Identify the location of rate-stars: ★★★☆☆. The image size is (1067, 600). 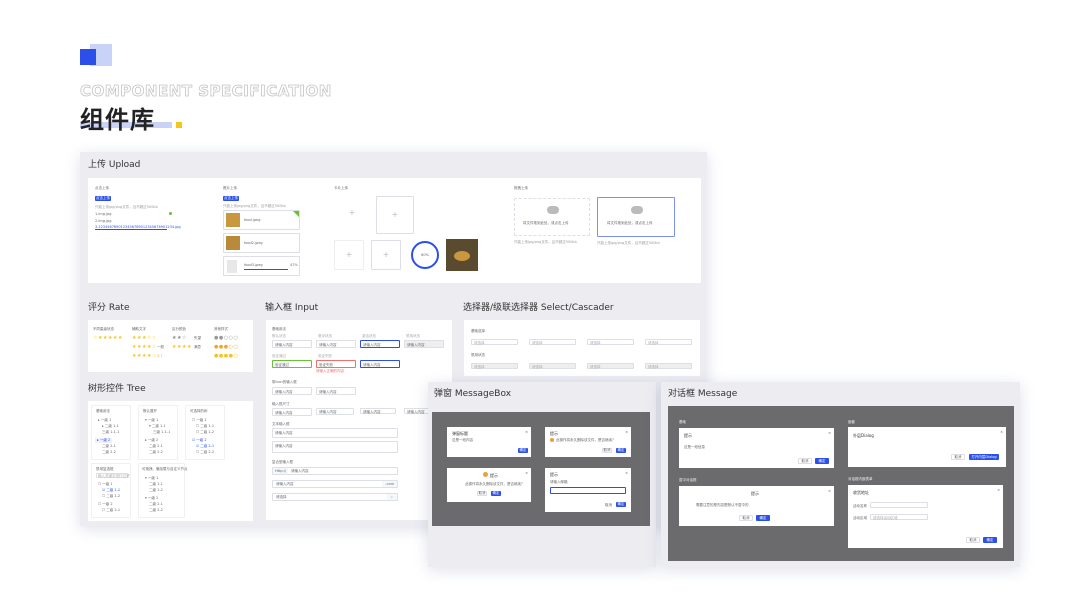
(144, 338).